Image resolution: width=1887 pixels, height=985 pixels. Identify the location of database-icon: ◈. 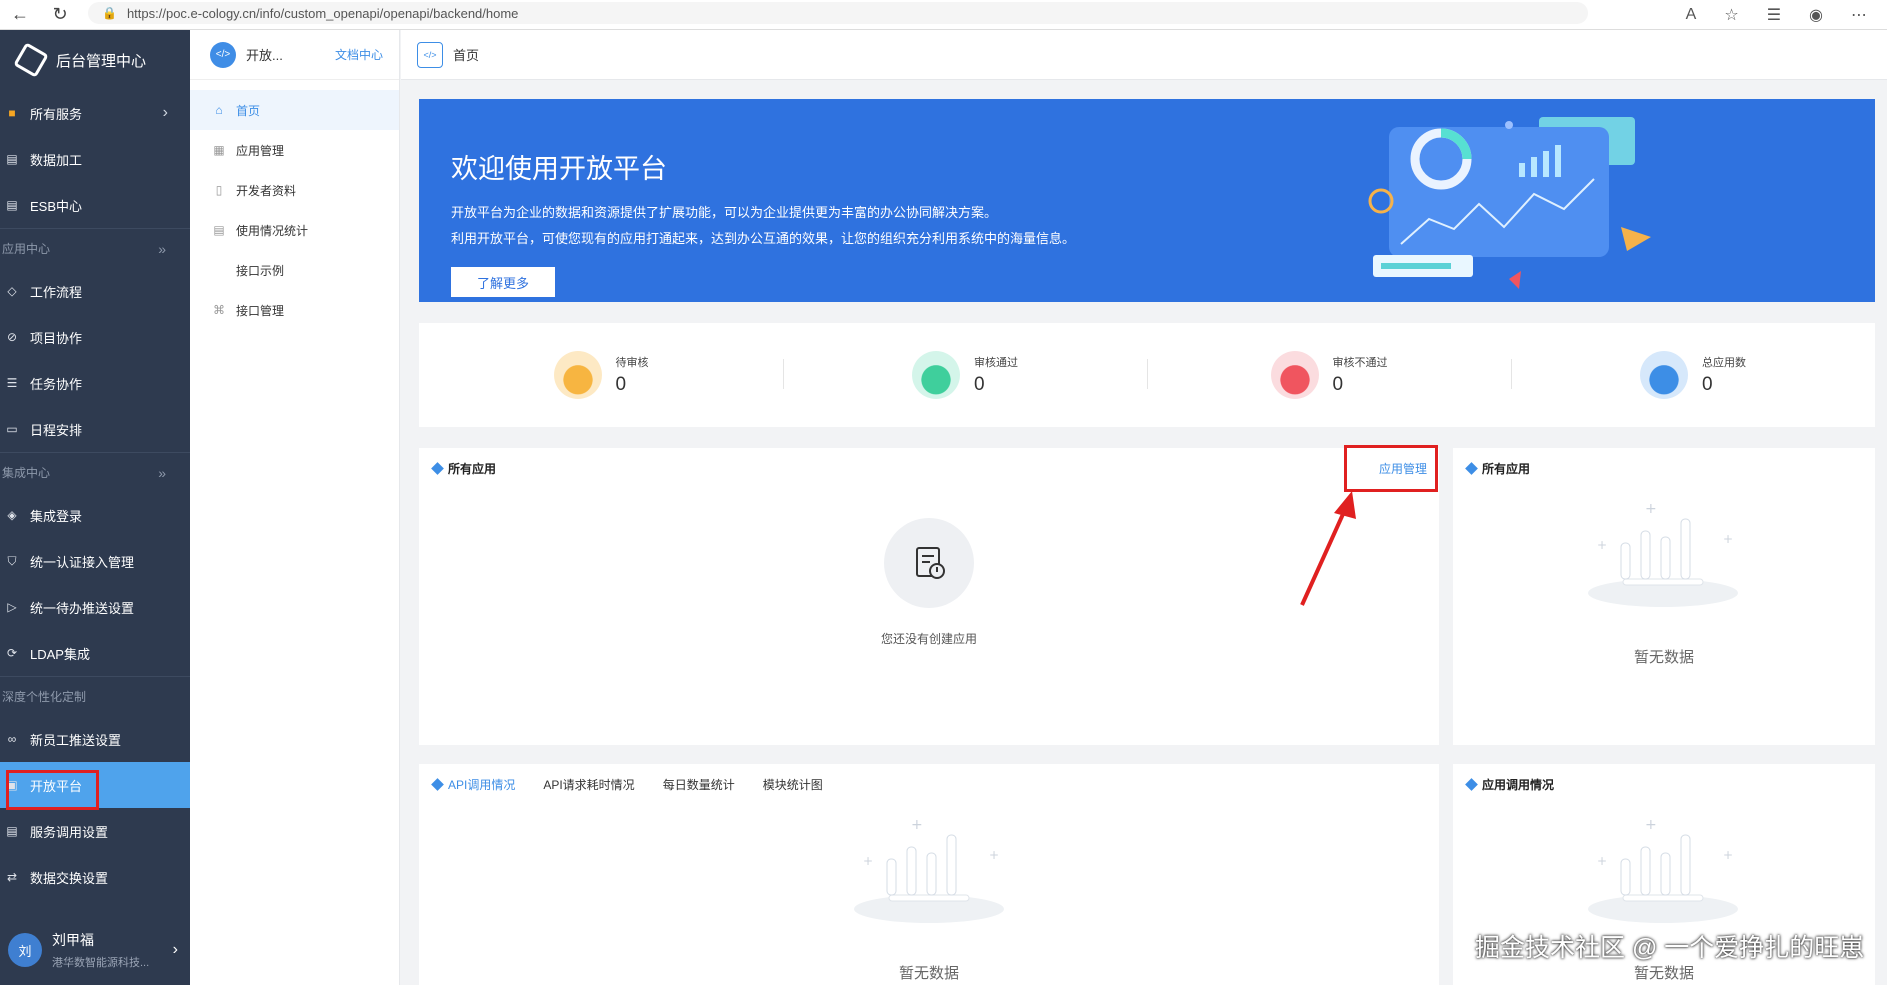
(12, 515).